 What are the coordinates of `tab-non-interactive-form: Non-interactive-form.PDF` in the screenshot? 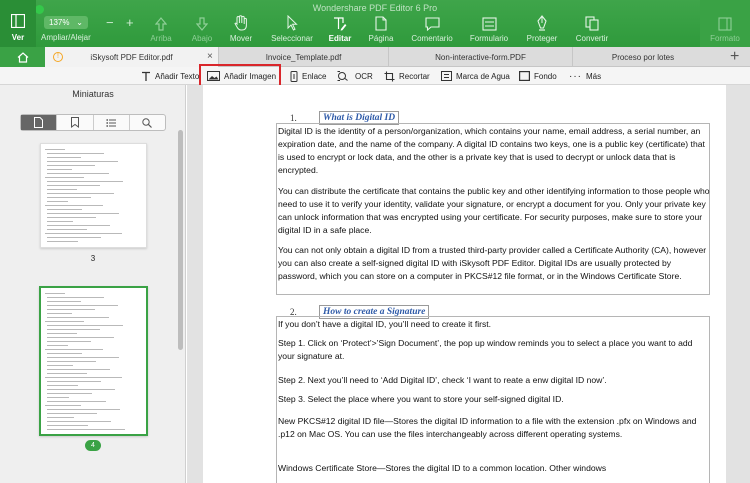 It's located at (481, 57).